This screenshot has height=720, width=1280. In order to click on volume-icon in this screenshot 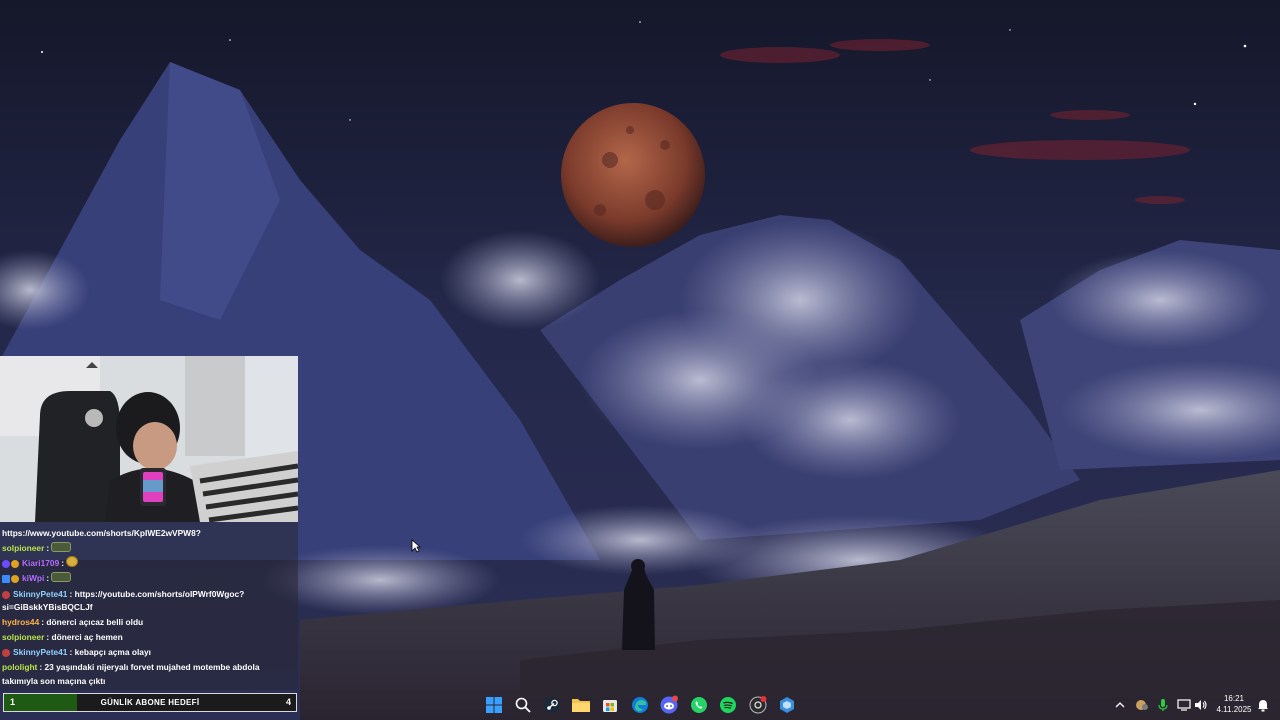, I will do `click(1201, 705)`.